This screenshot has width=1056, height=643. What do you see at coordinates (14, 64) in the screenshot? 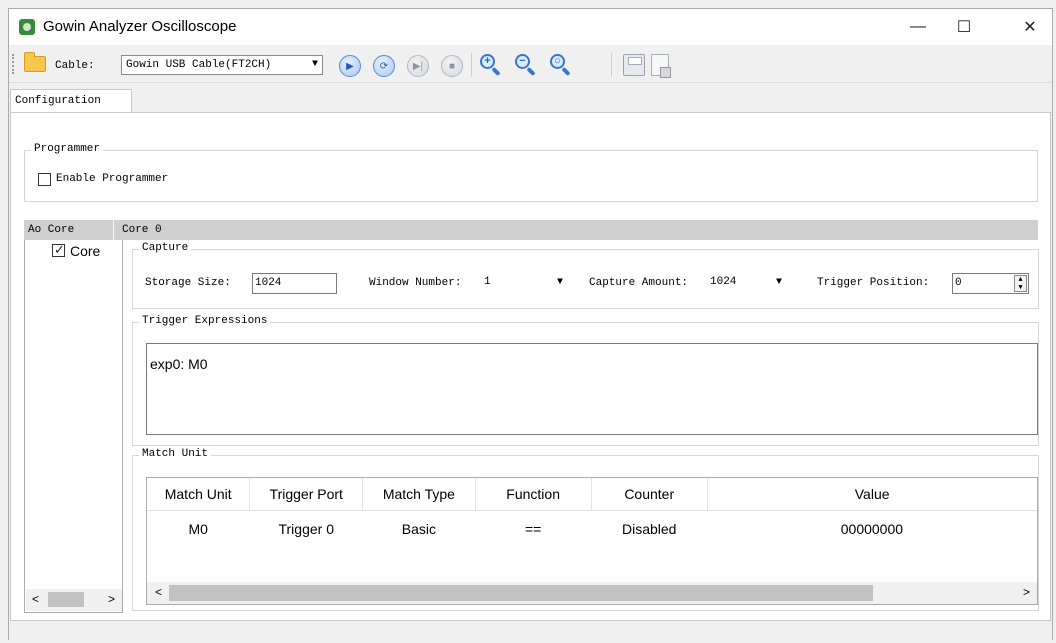
I see `toolbar-grip` at bounding box center [14, 64].